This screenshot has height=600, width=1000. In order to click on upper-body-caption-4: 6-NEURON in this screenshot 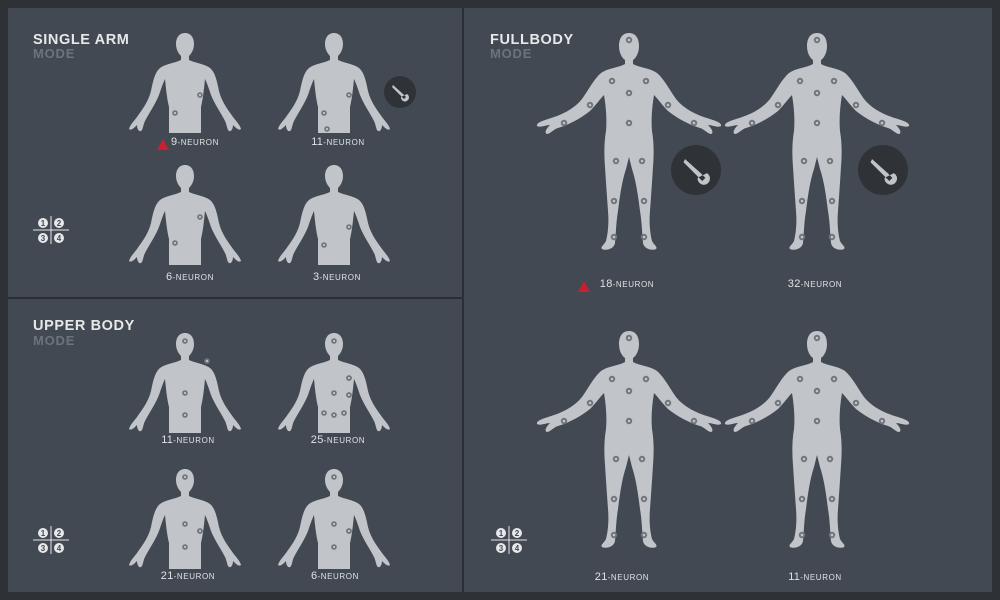, I will do `click(335, 576)`.